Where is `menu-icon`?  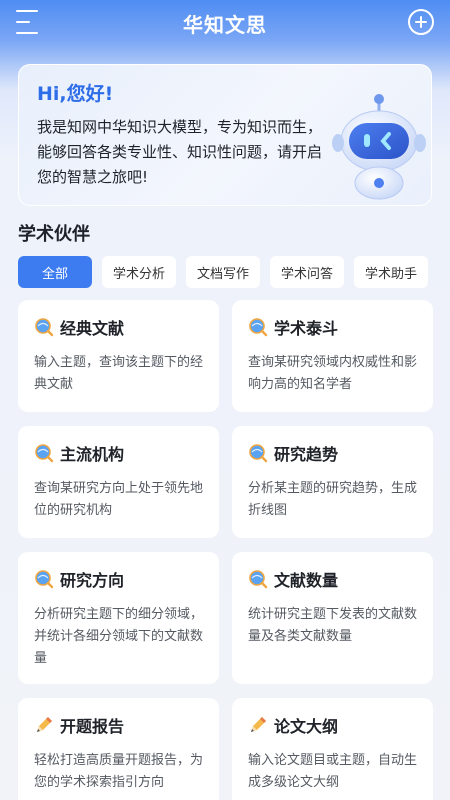 menu-icon is located at coordinates (29, 22).